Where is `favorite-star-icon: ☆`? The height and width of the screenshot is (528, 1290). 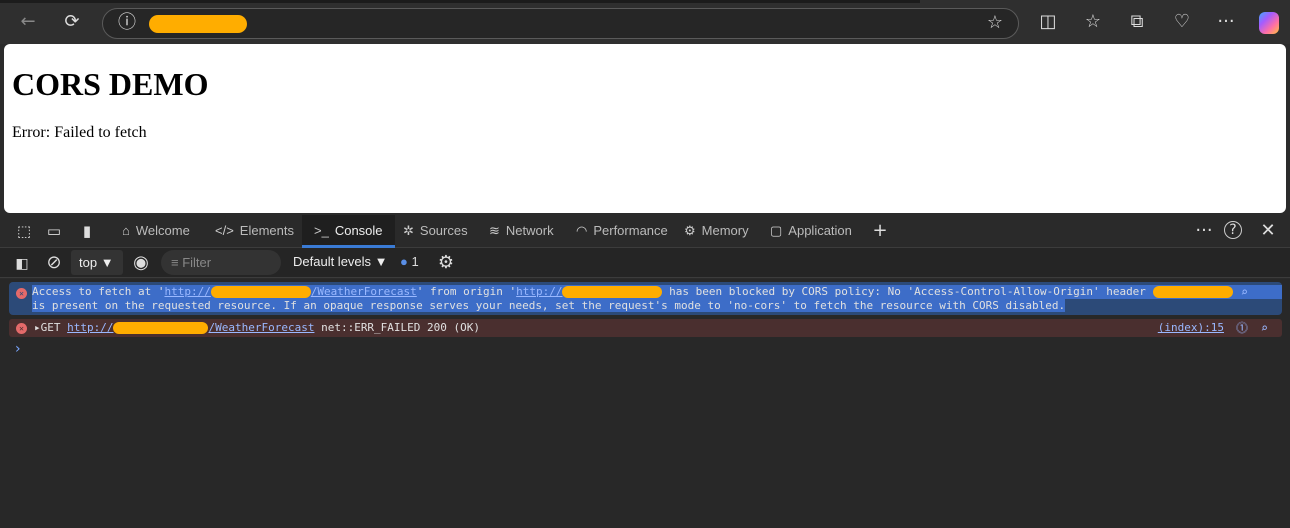
favorite-star-icon: ☆ is located at coordinates (995, 23).